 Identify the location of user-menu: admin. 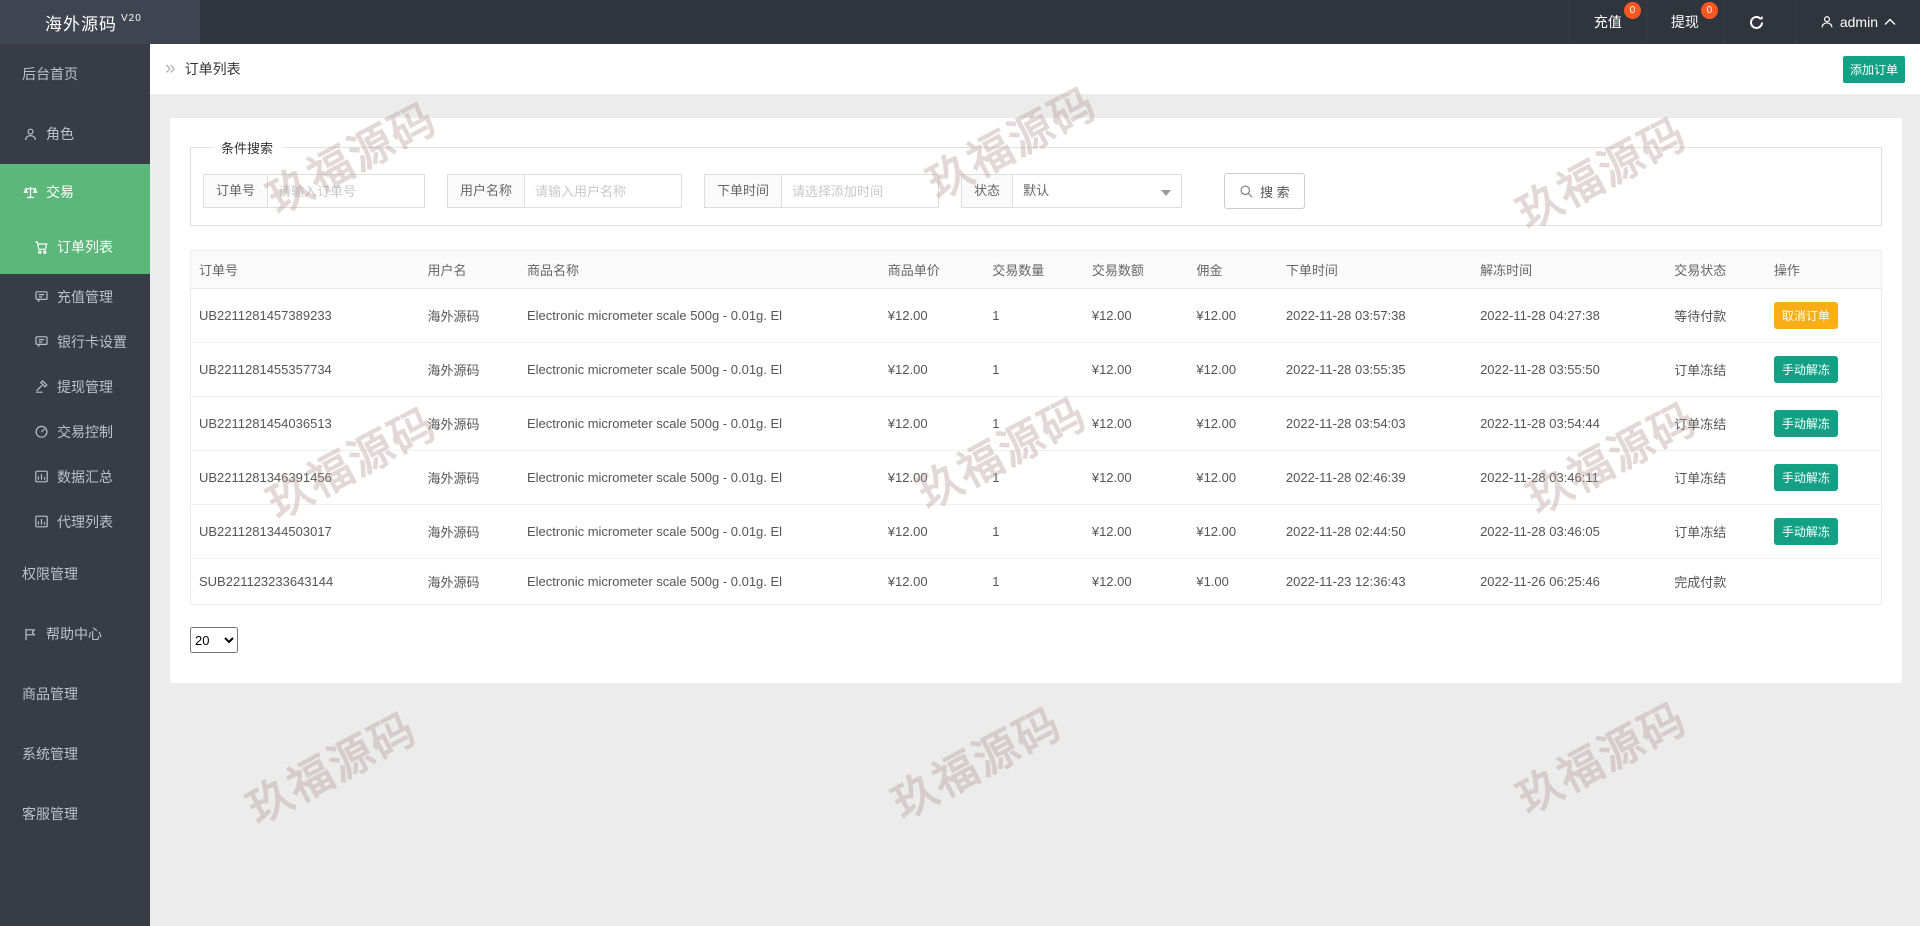
(1857, 22).